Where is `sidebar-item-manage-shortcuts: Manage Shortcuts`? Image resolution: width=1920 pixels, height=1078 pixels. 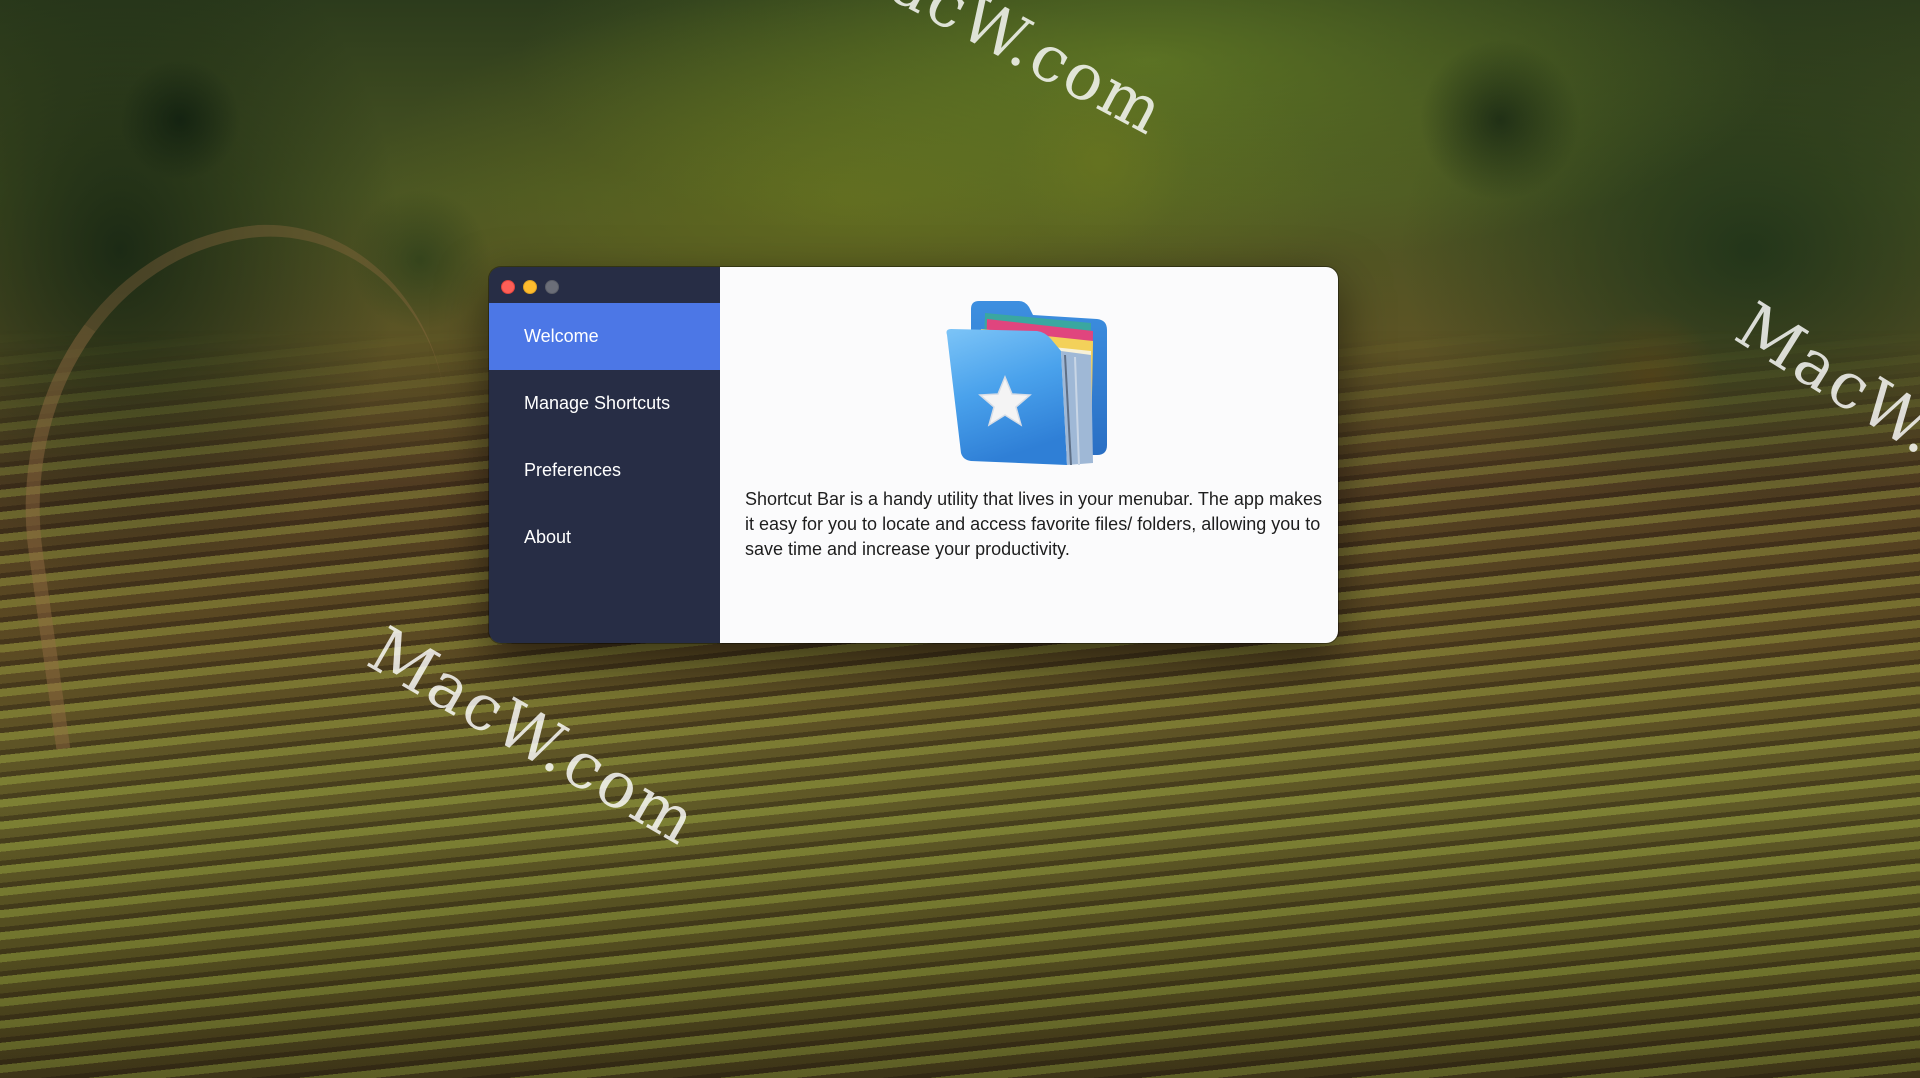 sidebar-item-manage-shortcuts: Manage Shortcuts is located at coordinates (604, 403).